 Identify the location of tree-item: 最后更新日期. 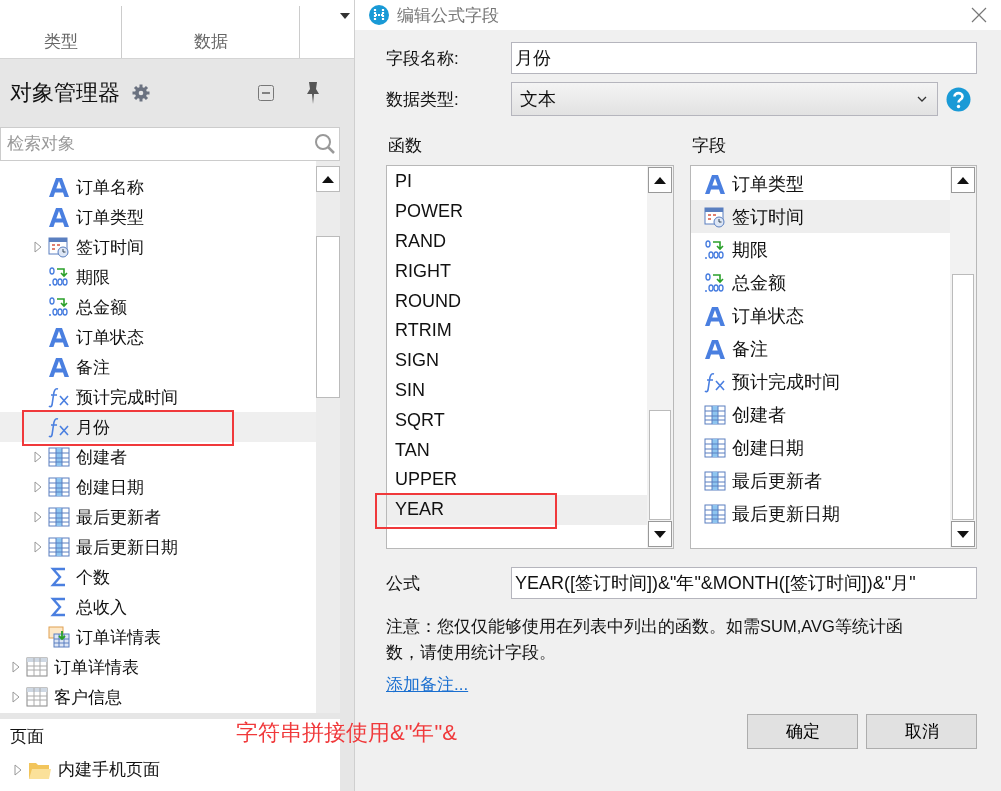
(158, 547).